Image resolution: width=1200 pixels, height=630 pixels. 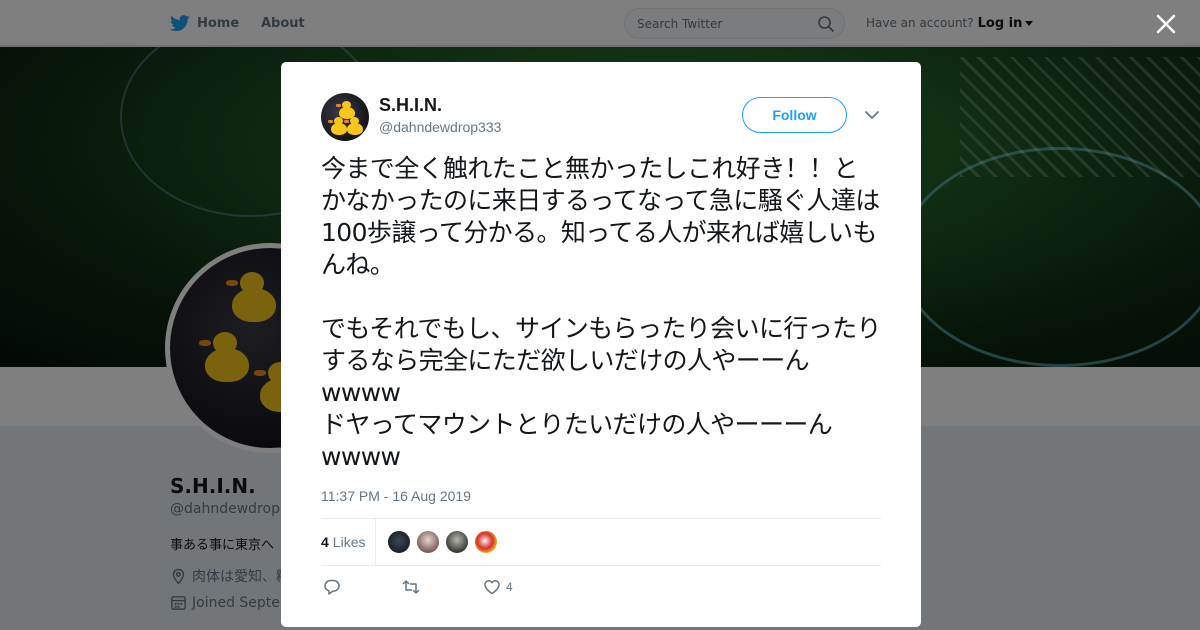 What do you see at coordinates (1166, 24) in the screenshot?
I see `close-icon` at bounding box center [1166, 24].